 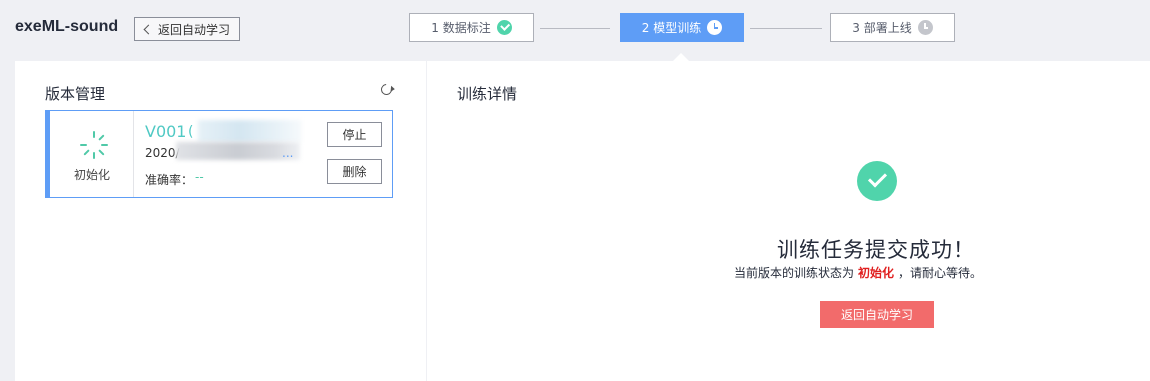 I want to click on panel-title: 版本管理, so click(x=75, y=94).